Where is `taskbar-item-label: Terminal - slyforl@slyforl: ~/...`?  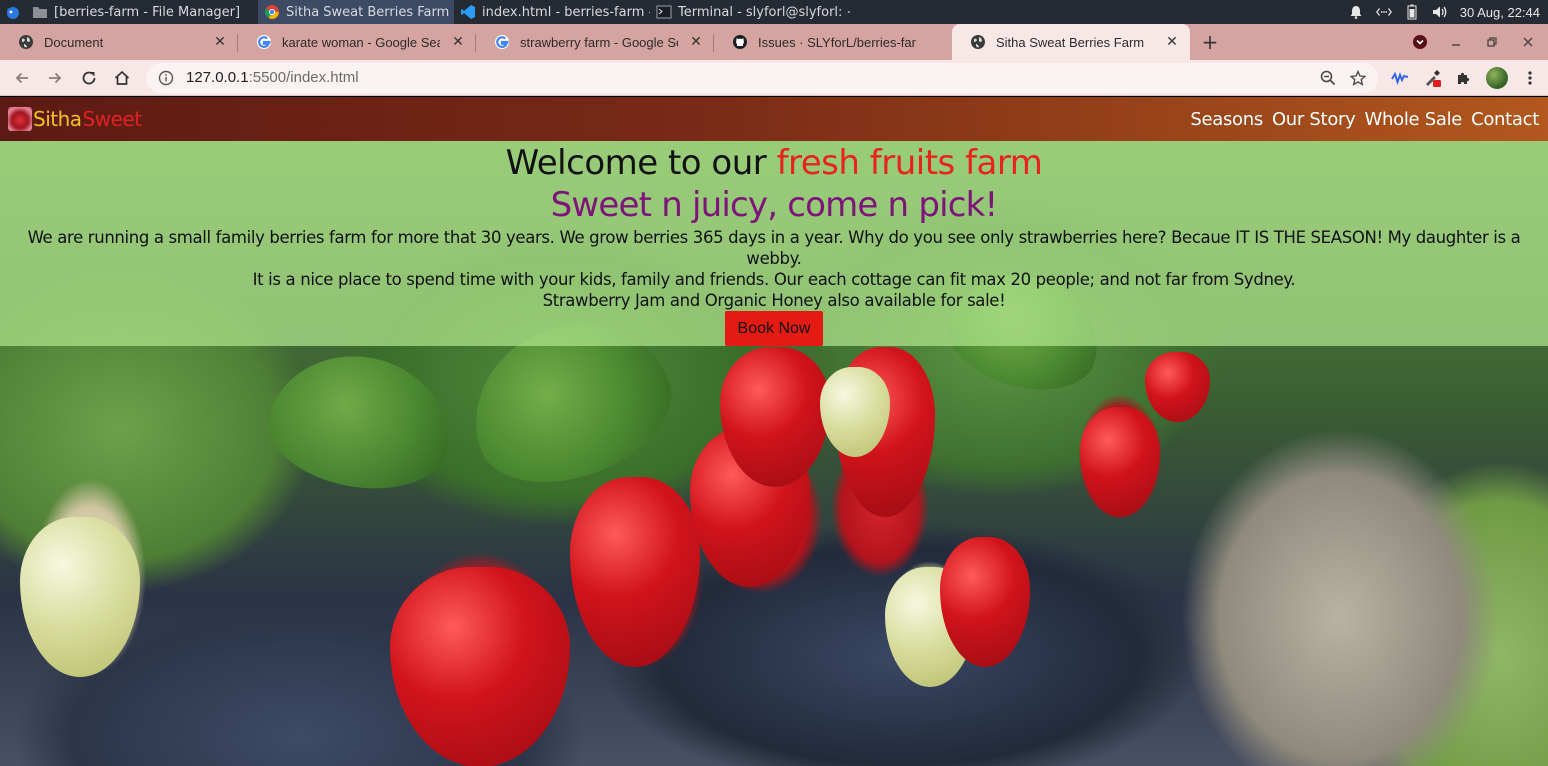
taskbar-item-label: Terminal - slyforl@slyforl: ~/... is located at coordinates (764, 12).